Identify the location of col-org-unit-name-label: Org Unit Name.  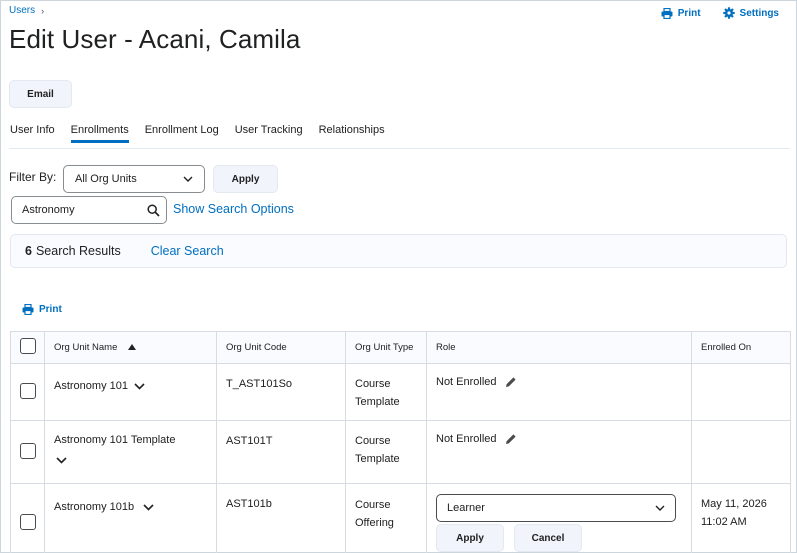
(86, 347).